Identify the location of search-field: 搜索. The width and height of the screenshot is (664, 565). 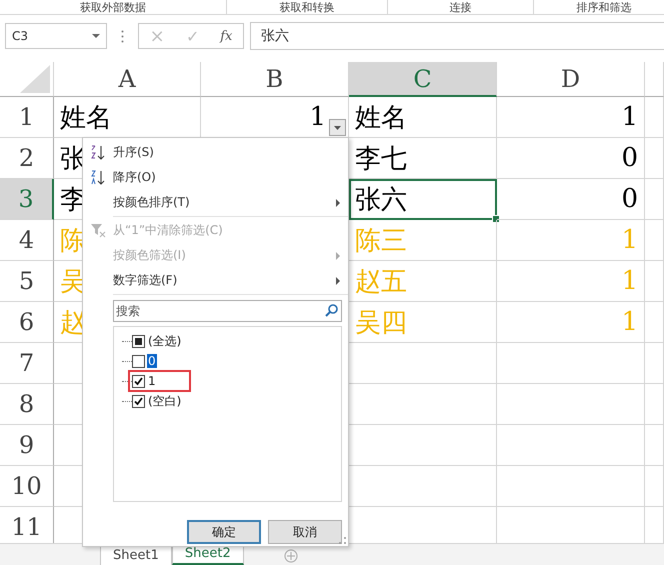
(227, 311).